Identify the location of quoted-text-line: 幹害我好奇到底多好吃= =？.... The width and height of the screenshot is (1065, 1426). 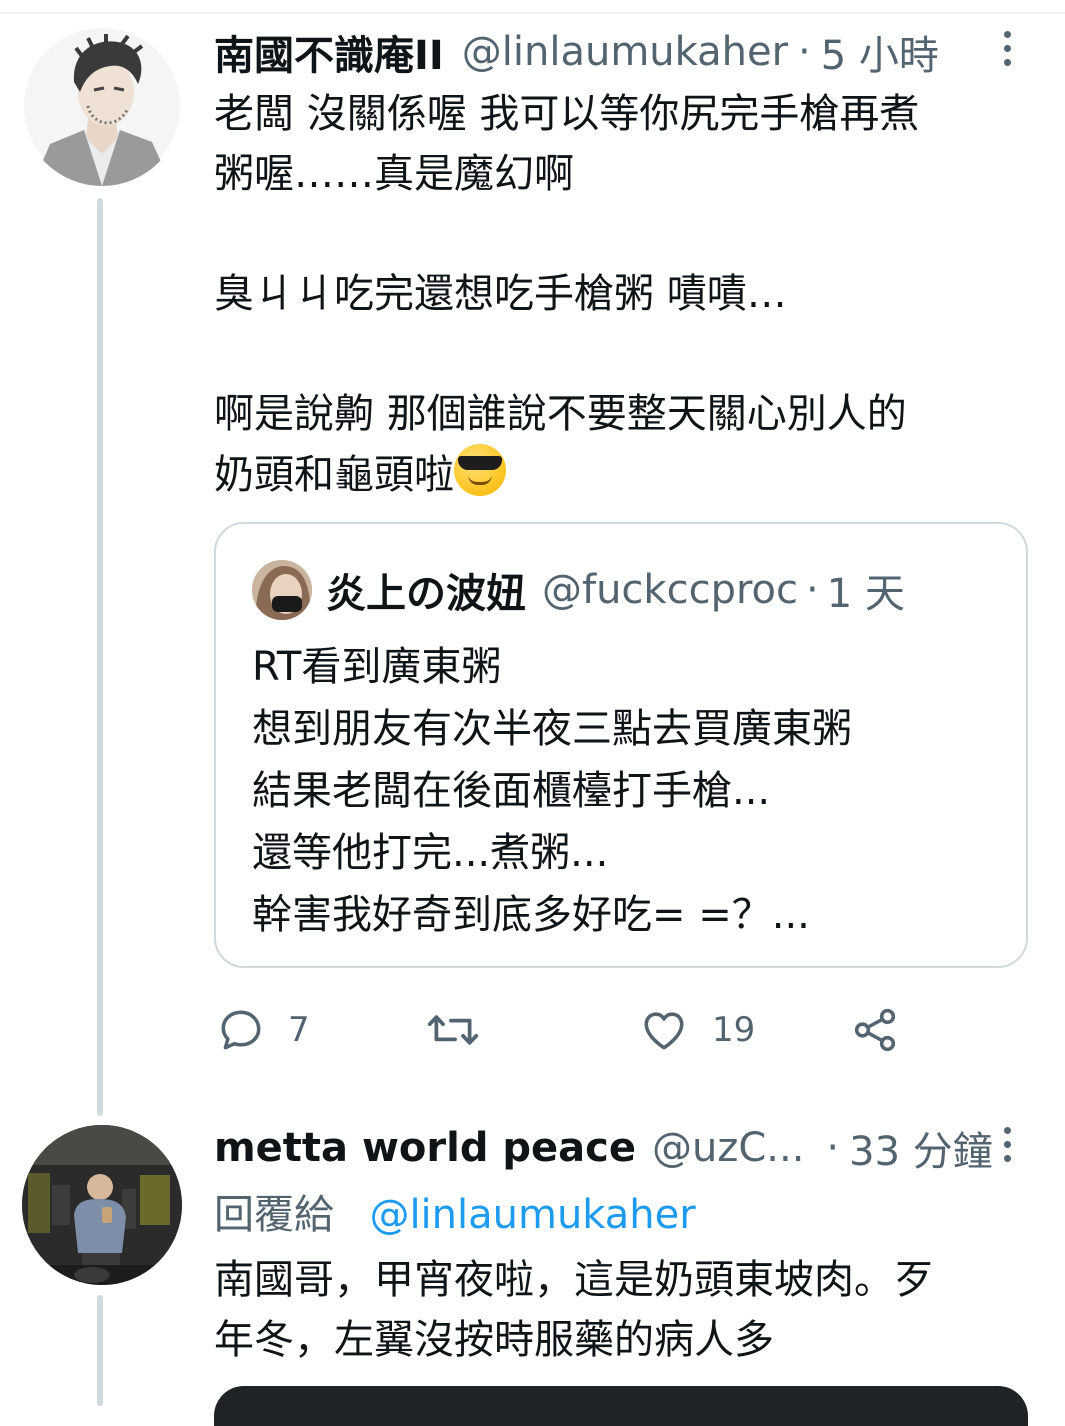
(531, 915).